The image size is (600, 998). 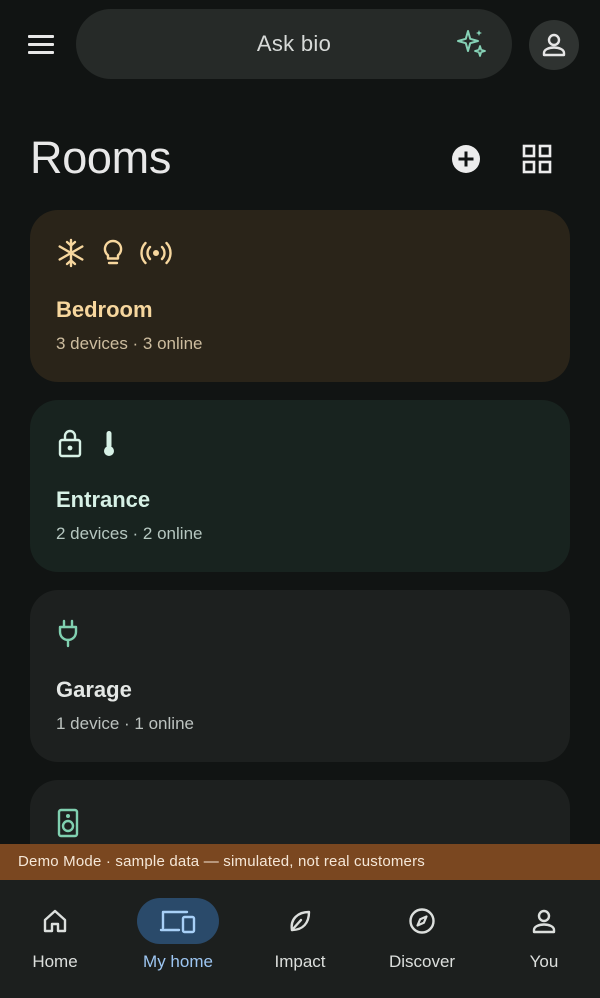 I want to click on thermometer-icon, so click(x=109, y=443).